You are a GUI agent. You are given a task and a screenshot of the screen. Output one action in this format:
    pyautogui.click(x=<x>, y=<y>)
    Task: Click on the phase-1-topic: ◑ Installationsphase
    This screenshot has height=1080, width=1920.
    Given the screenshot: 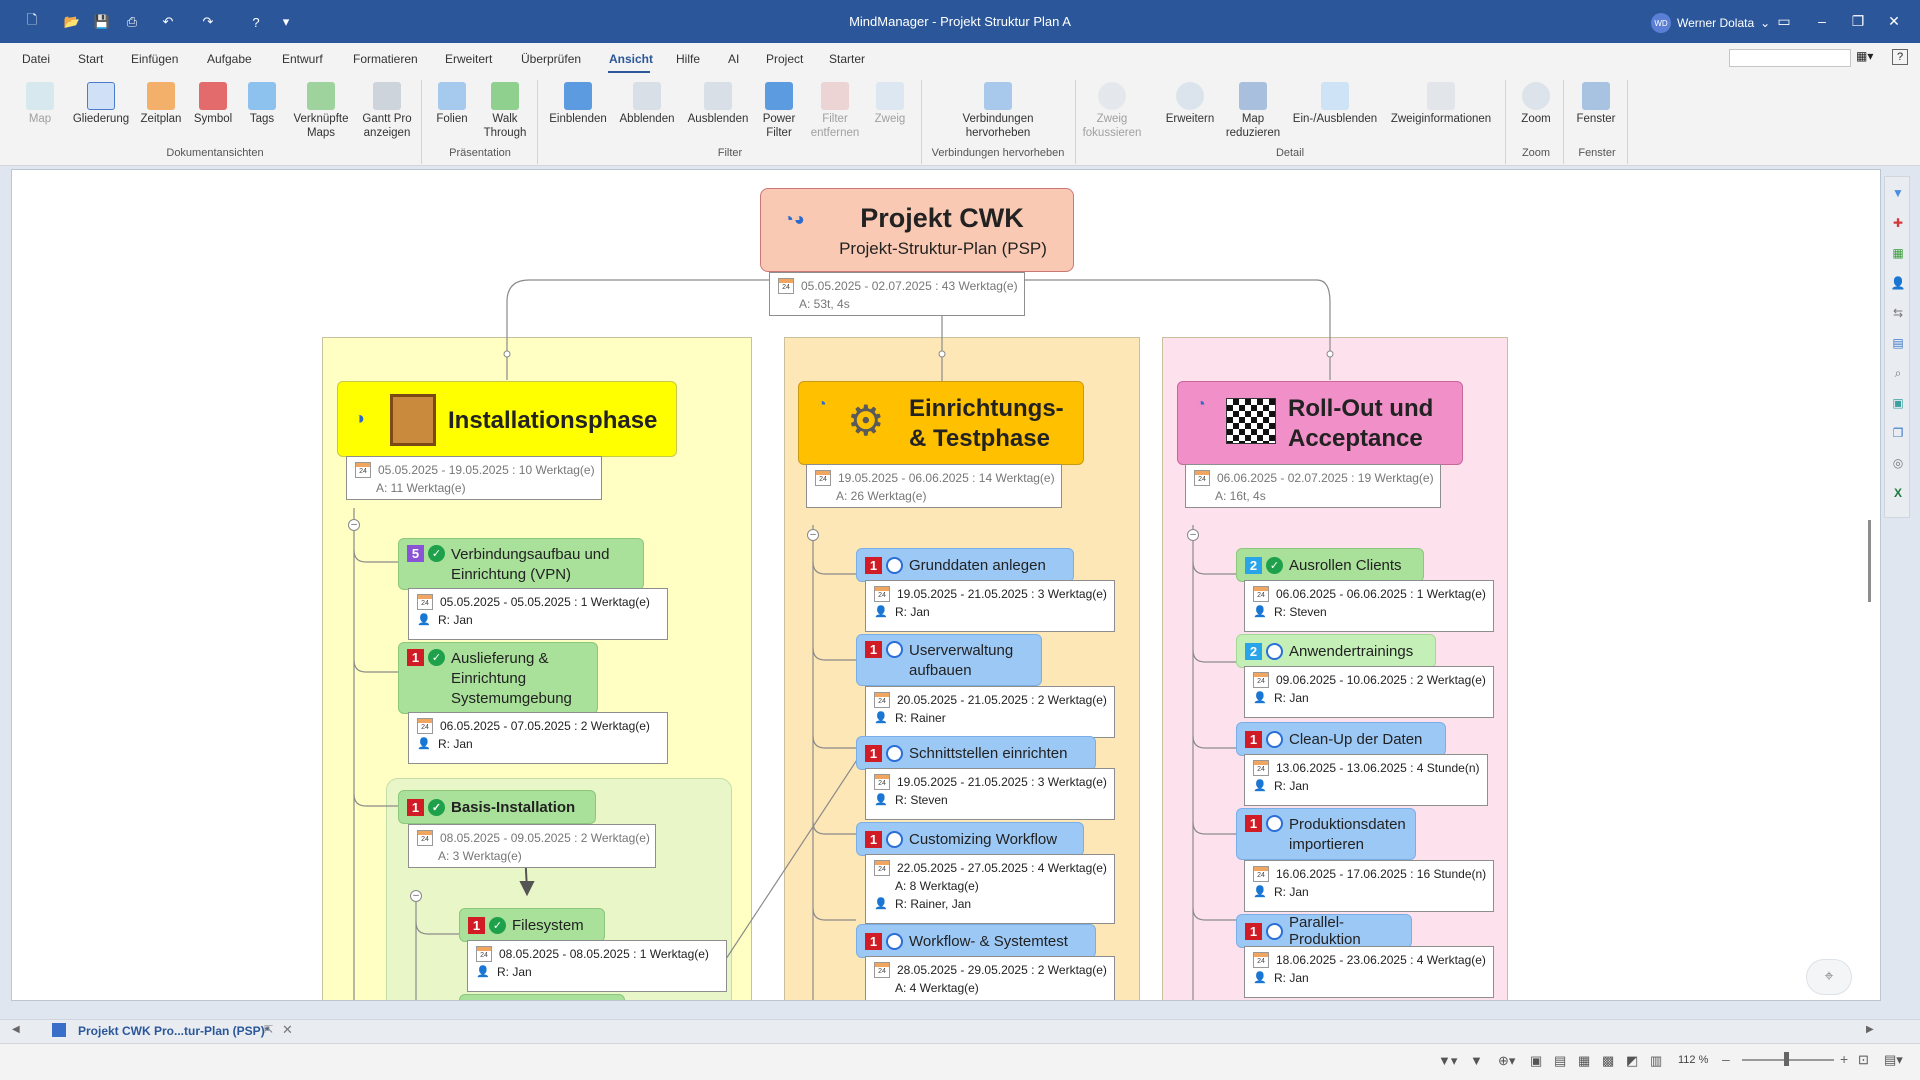 What is the action you would take?
    pyautogui.click(x=507, y=419)
    